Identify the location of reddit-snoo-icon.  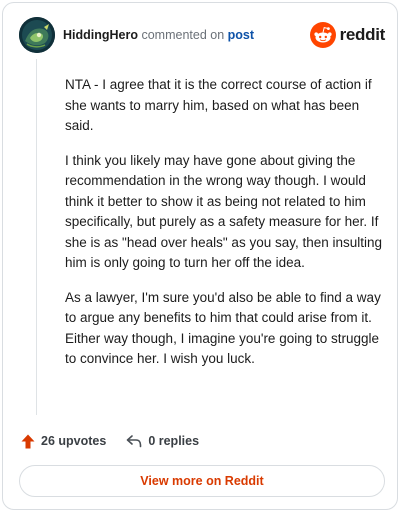
(322, 35).